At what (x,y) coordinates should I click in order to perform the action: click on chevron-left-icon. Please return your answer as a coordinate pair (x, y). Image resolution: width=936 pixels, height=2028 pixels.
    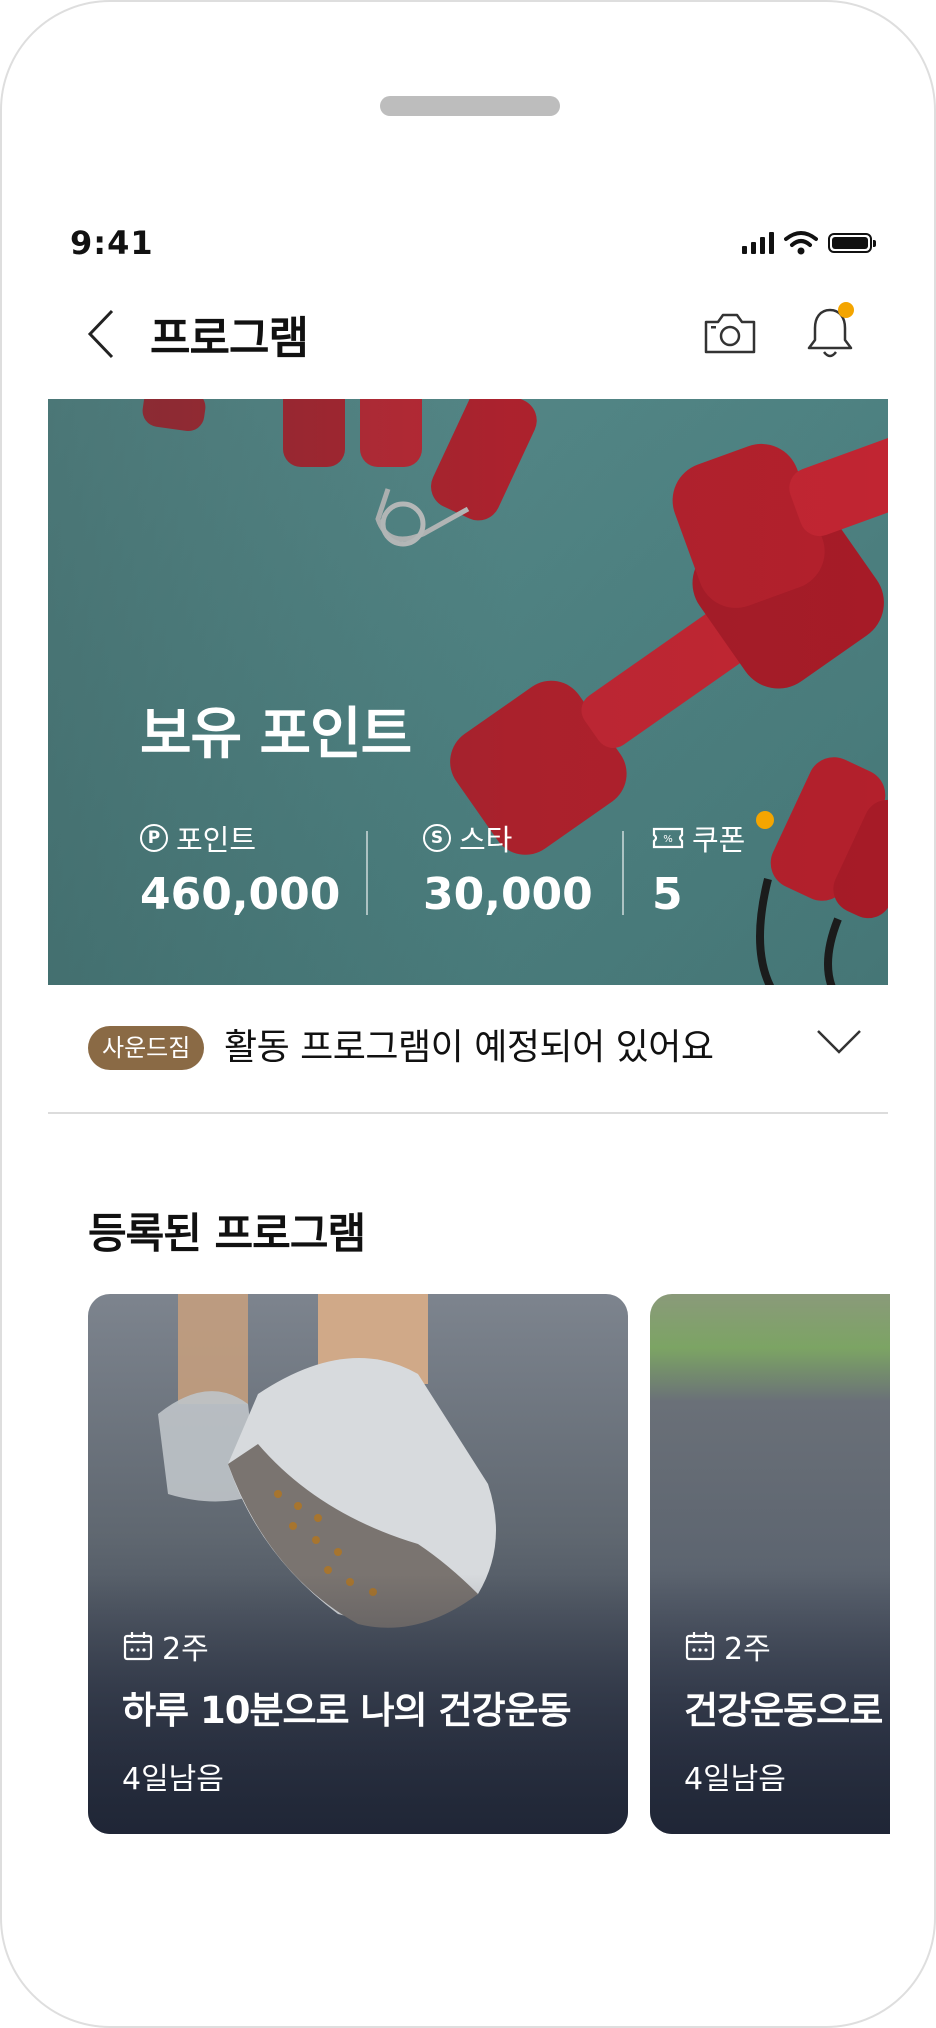
    Looking at the image, I should click on (100, 334).